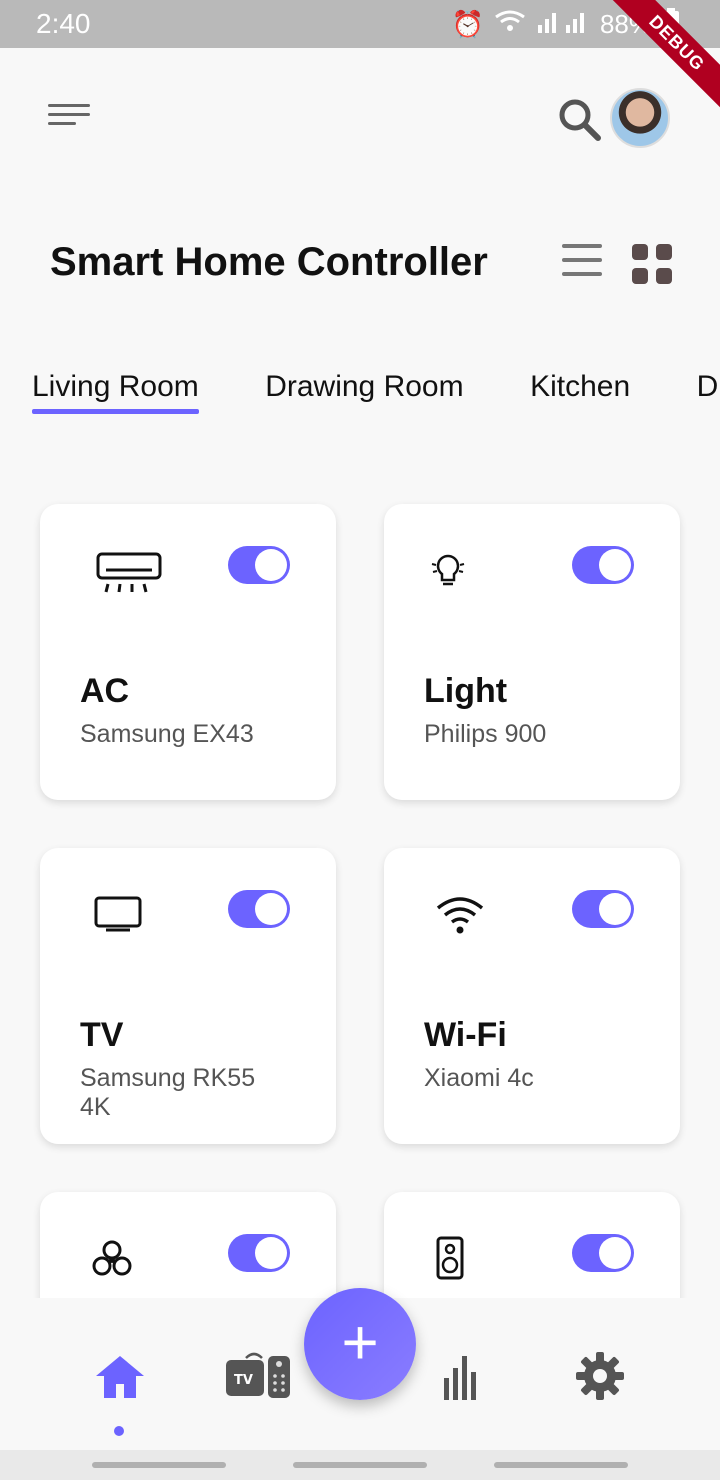 The height and width of the screenshot is (1480, 720). I want to click on air-conditioner-icon, so click(130, 574).